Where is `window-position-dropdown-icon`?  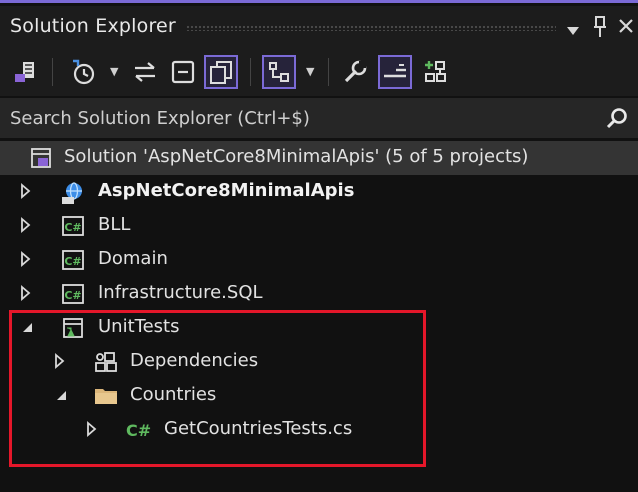 window-position-dropdown-icon is located at coordinates (573, 30).